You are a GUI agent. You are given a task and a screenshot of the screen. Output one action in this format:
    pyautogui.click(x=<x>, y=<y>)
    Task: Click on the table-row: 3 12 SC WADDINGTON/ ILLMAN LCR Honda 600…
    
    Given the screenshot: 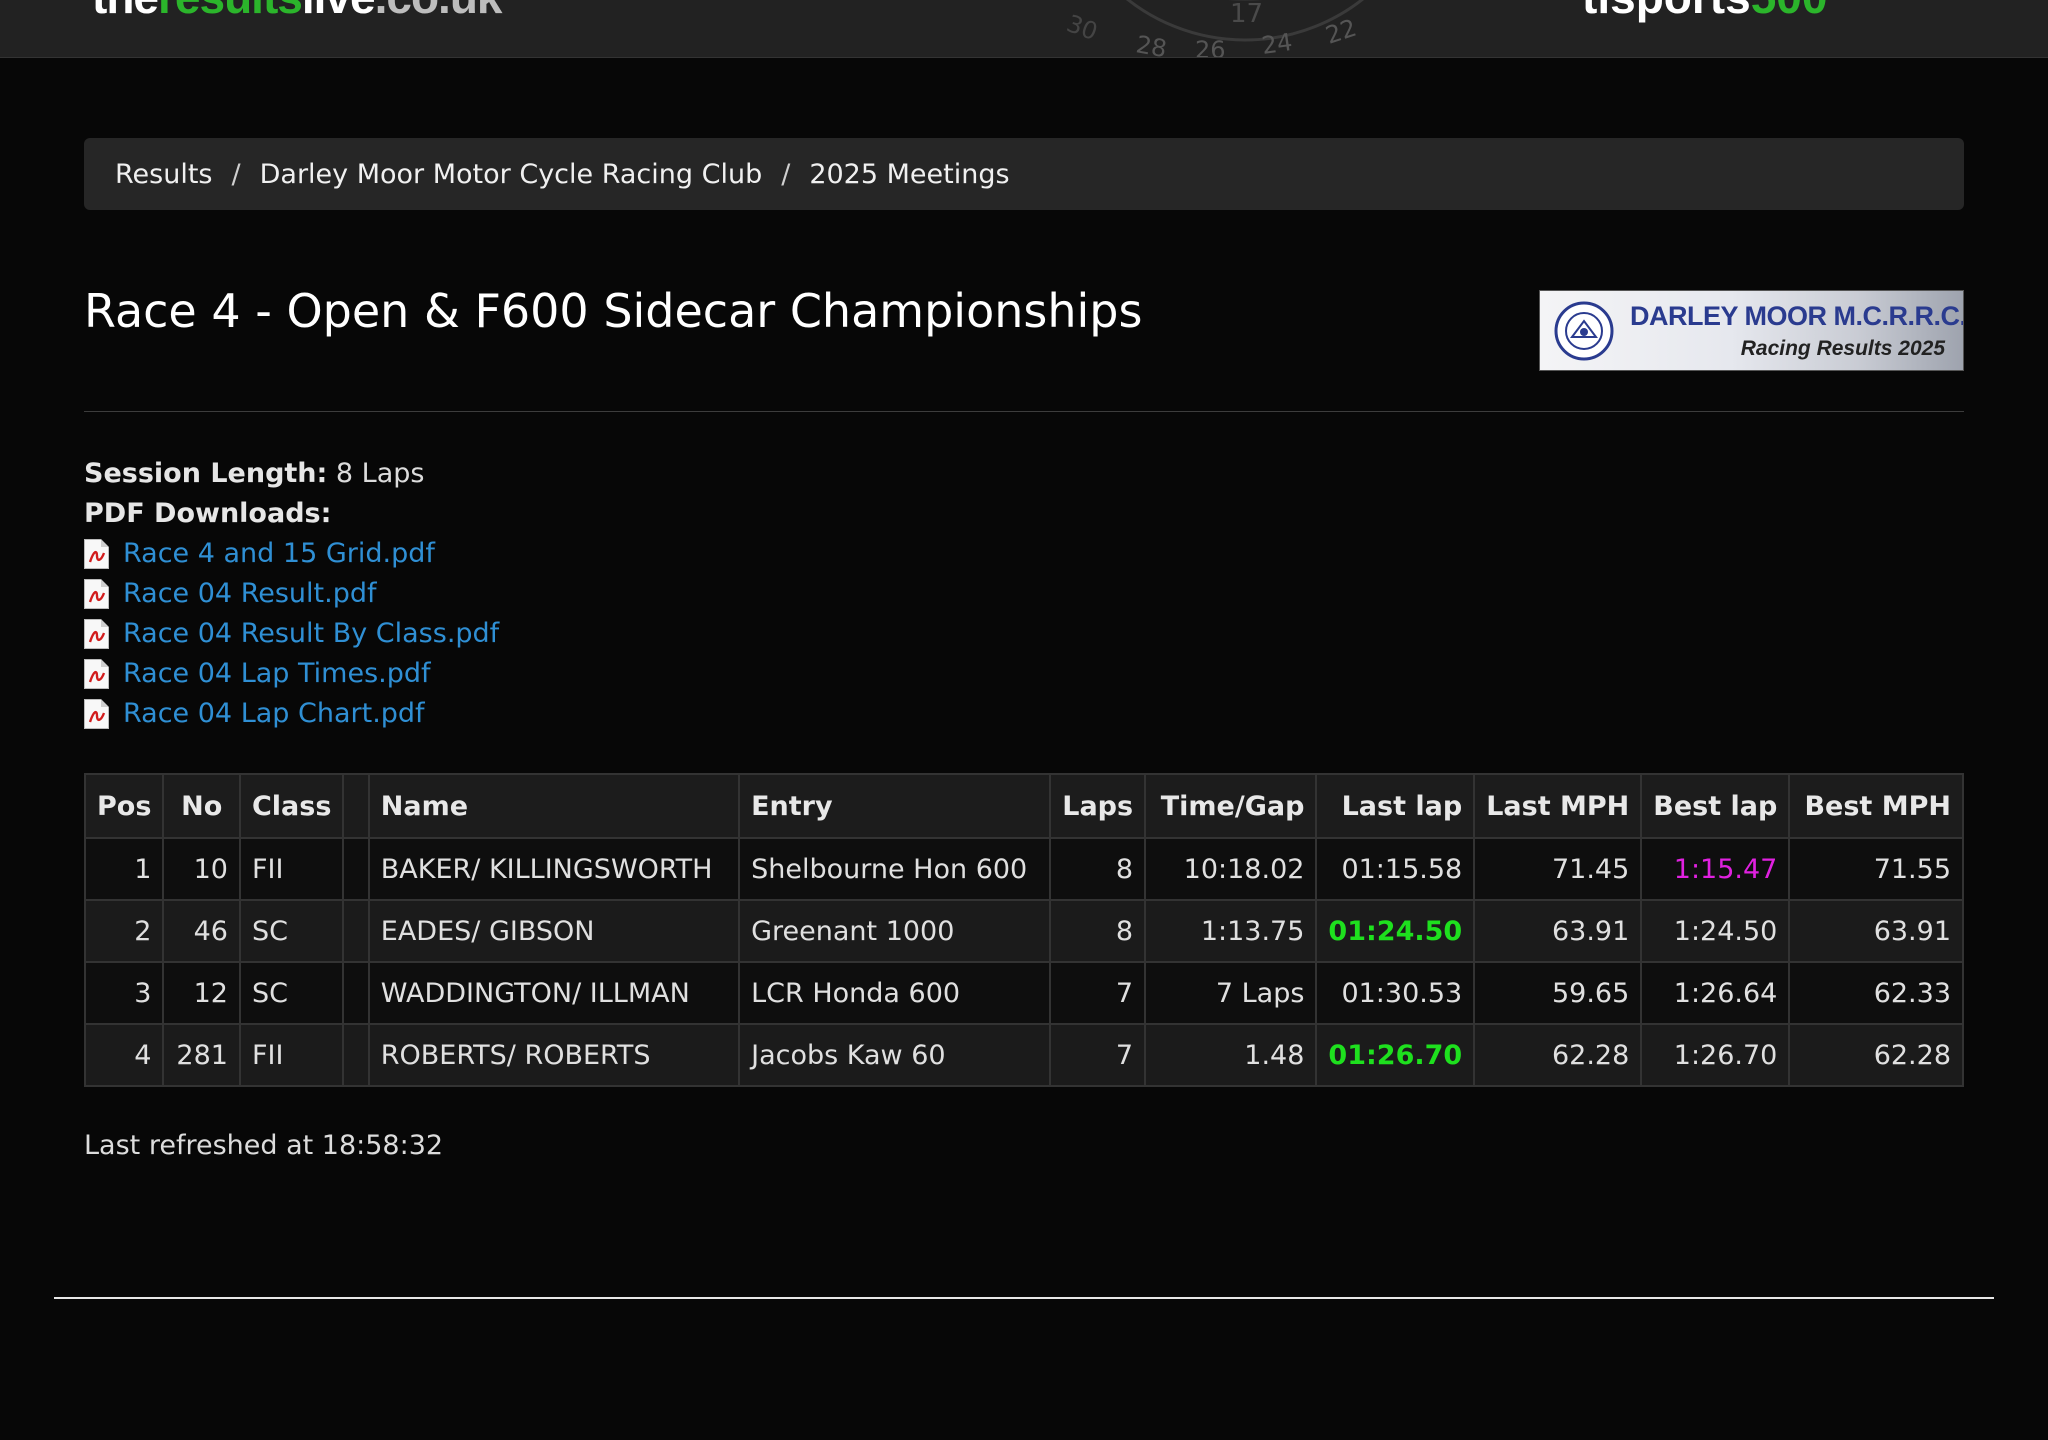 What is the action you would take?
    pyautogui.click(x=1023, y=993)
    